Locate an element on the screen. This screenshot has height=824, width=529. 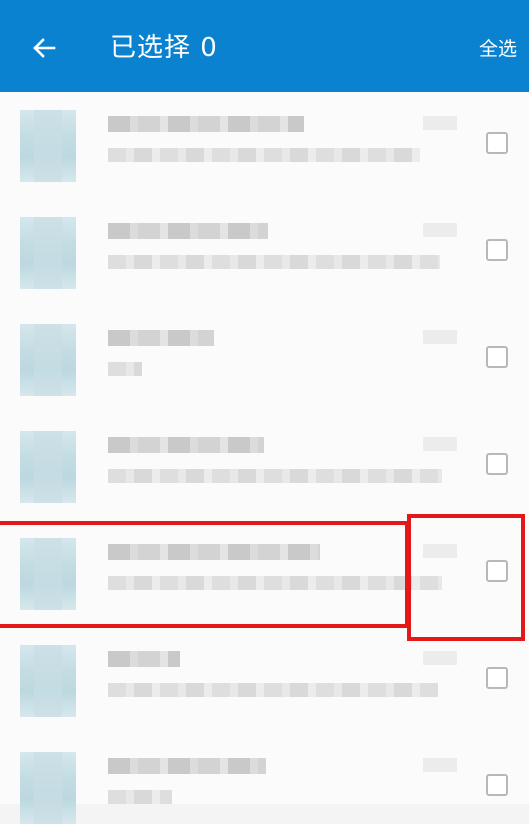
arrow-left-icon is located at coordinates (44, 48).